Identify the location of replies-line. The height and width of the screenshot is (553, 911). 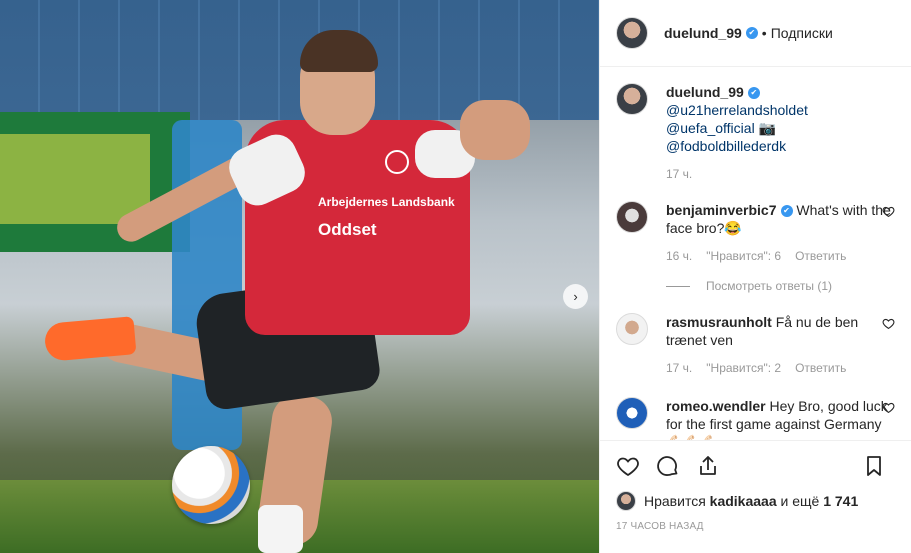
(678, 286).